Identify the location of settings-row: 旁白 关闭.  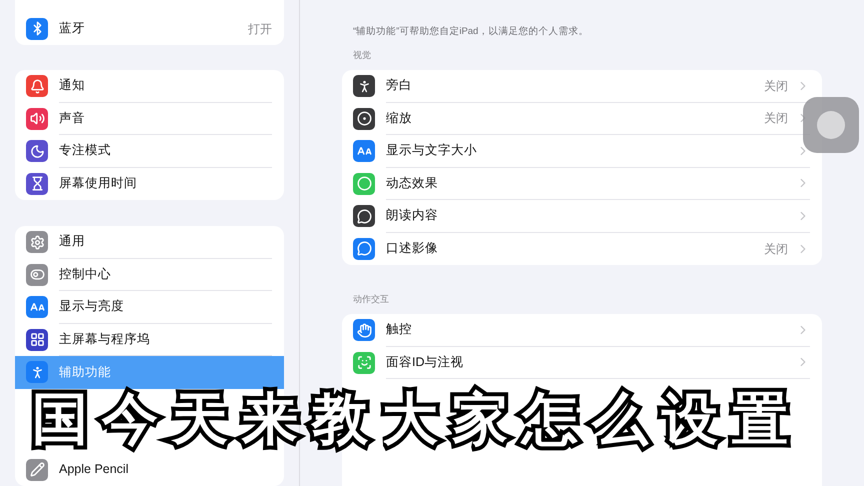
(582, 86).